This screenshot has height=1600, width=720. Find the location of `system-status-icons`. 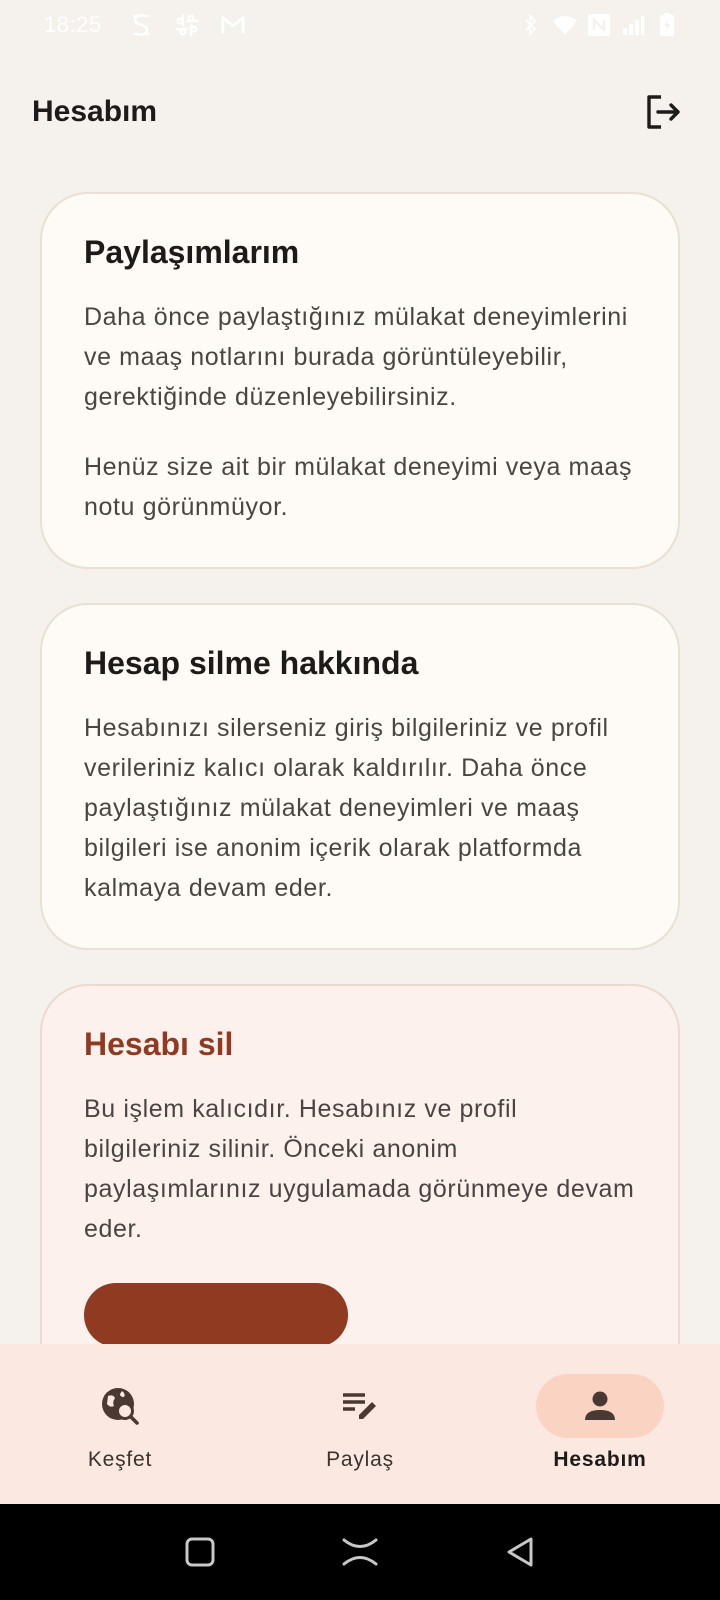

system-status-icons is located at coordinates (599, 25).